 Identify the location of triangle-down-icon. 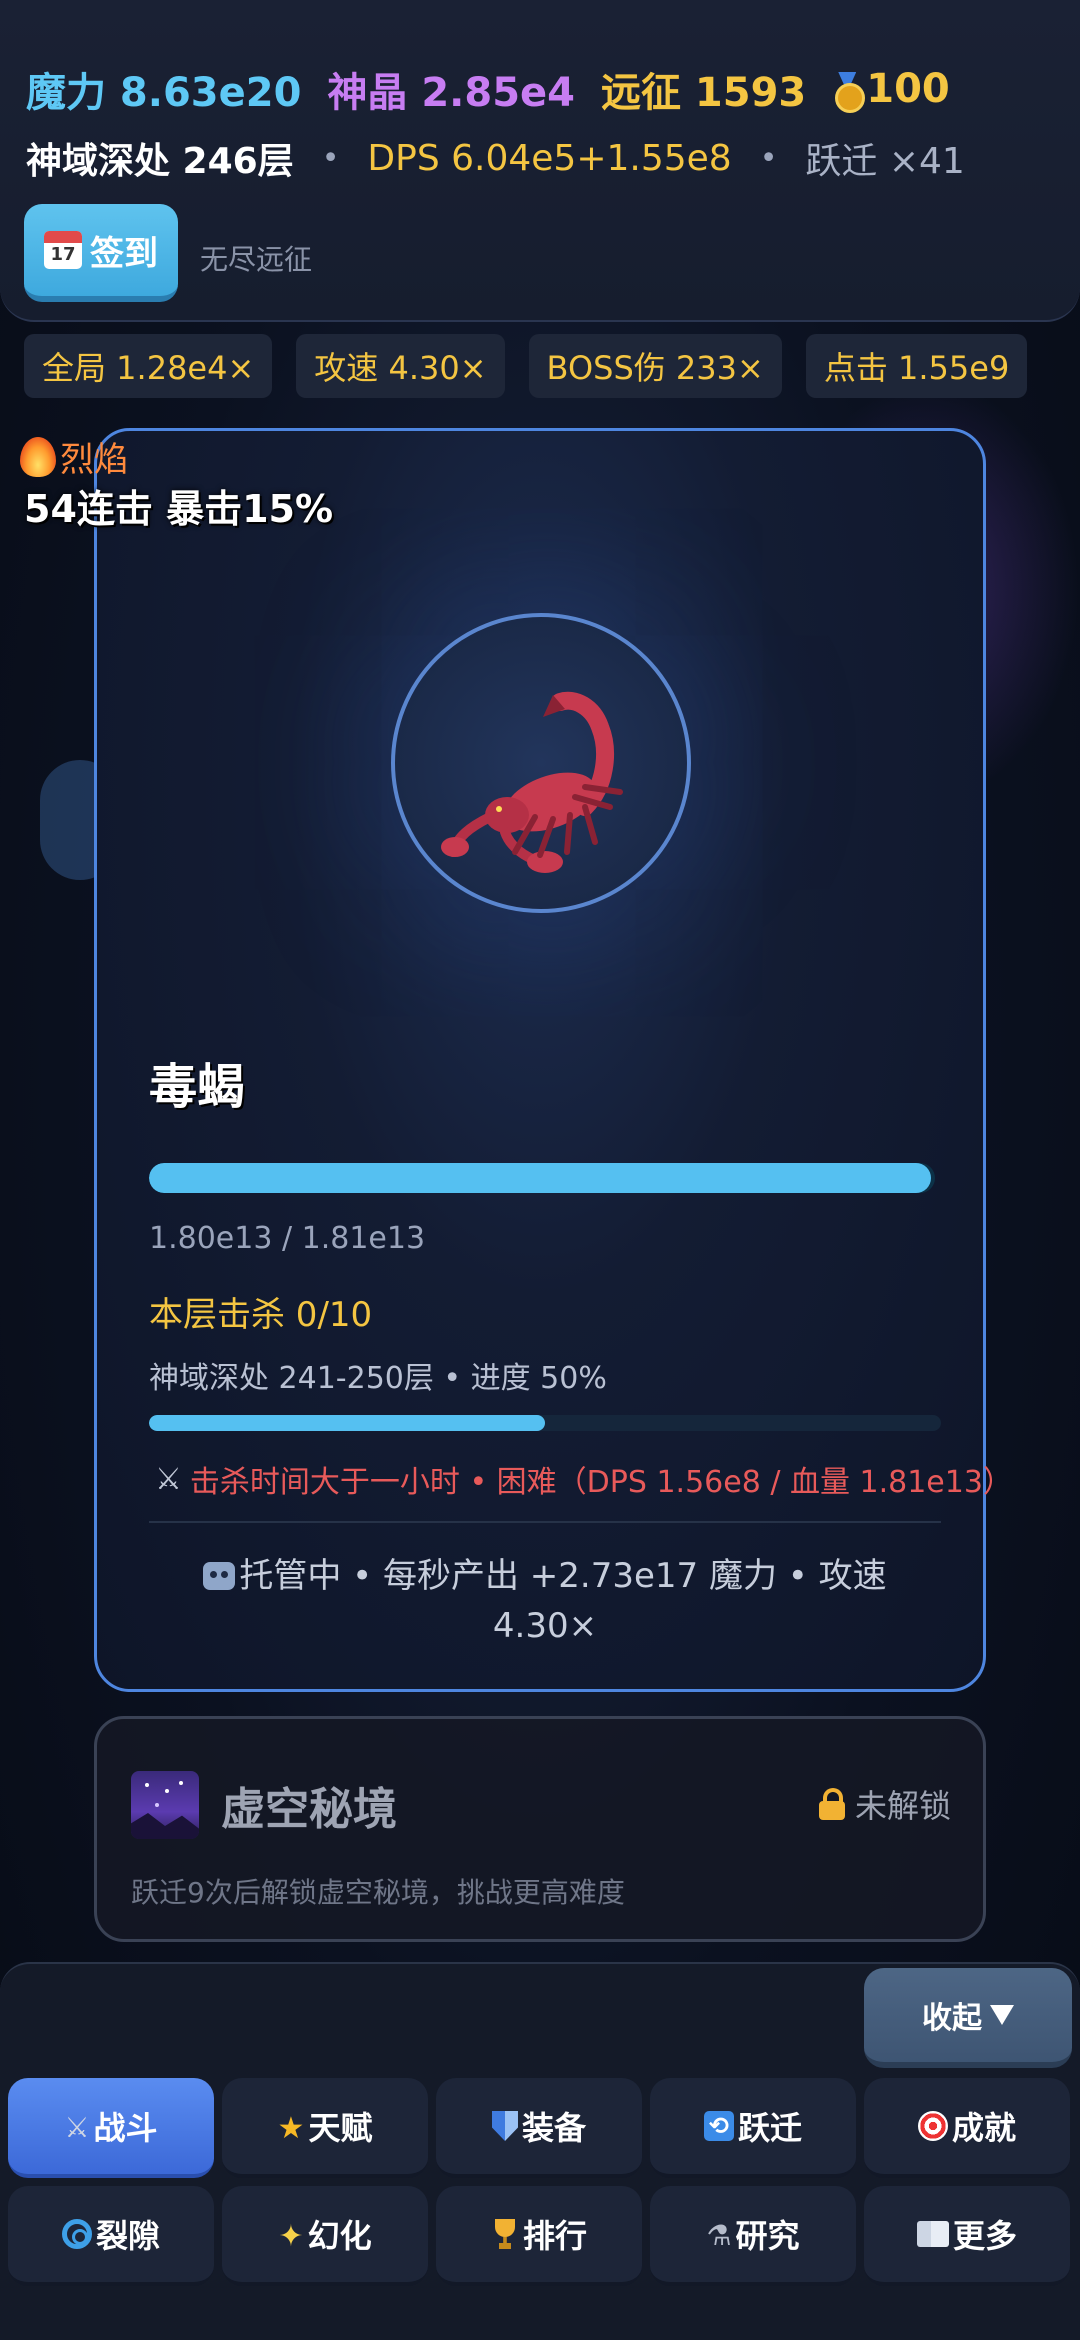
(1002, 2015).